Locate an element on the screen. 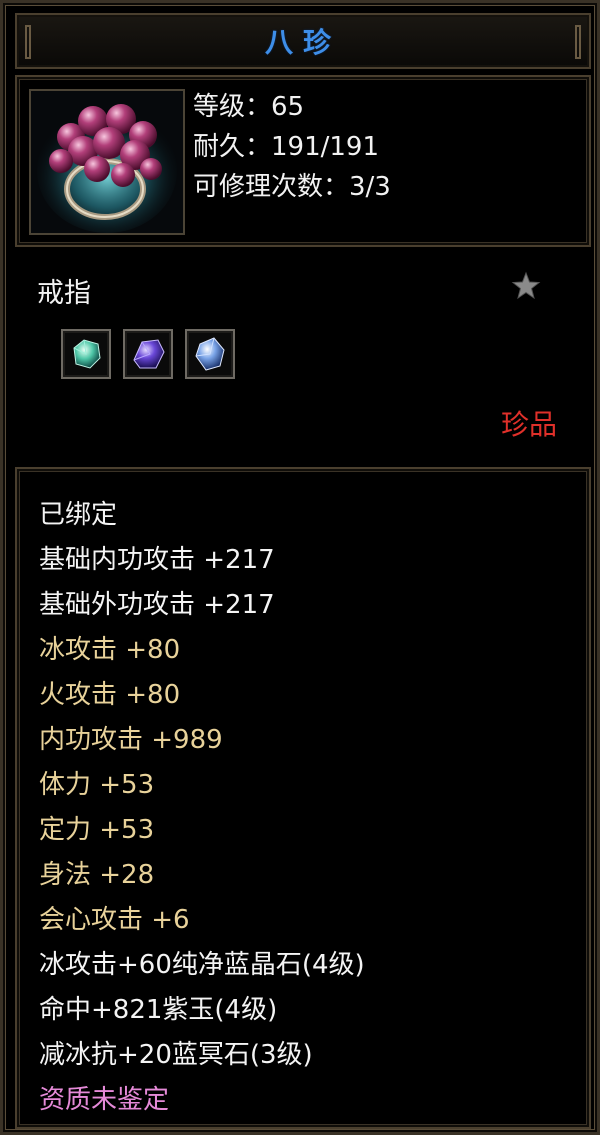 This screenshot has height=1135, width=600. attribute-line: 内功攻击 +989 is located at coordinates (131, 740).